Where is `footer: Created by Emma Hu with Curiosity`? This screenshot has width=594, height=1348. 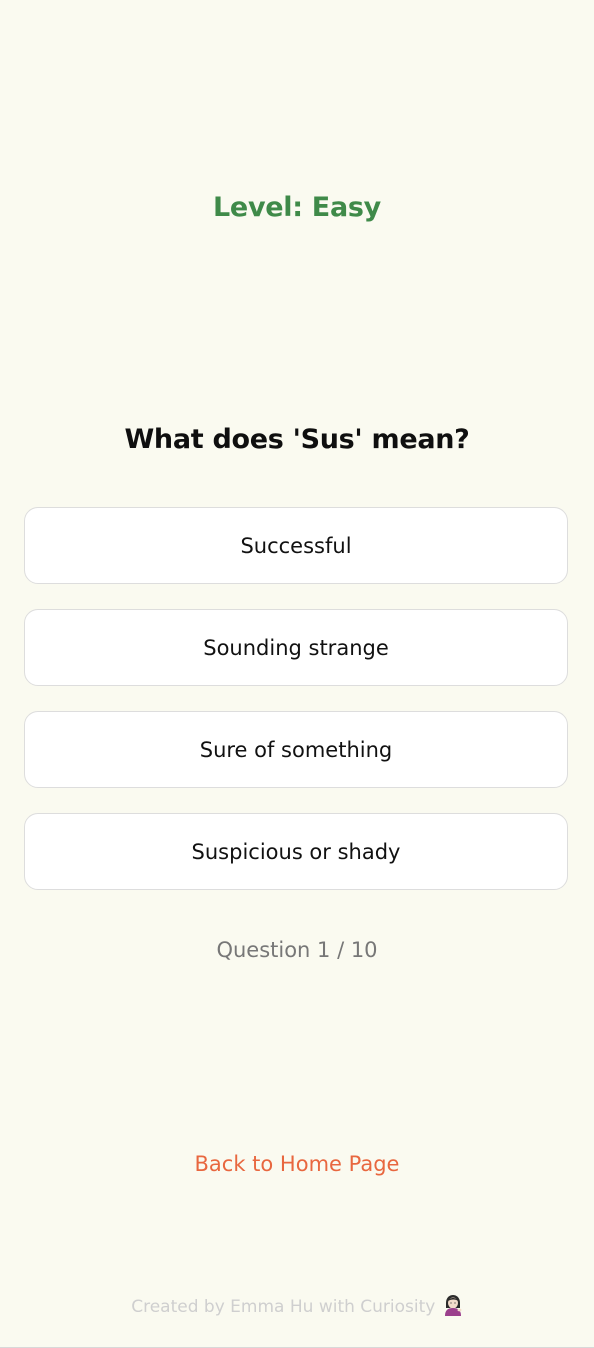
footer: Created by Emma Hu with Curiosity is located at coordinates (297, 1305).